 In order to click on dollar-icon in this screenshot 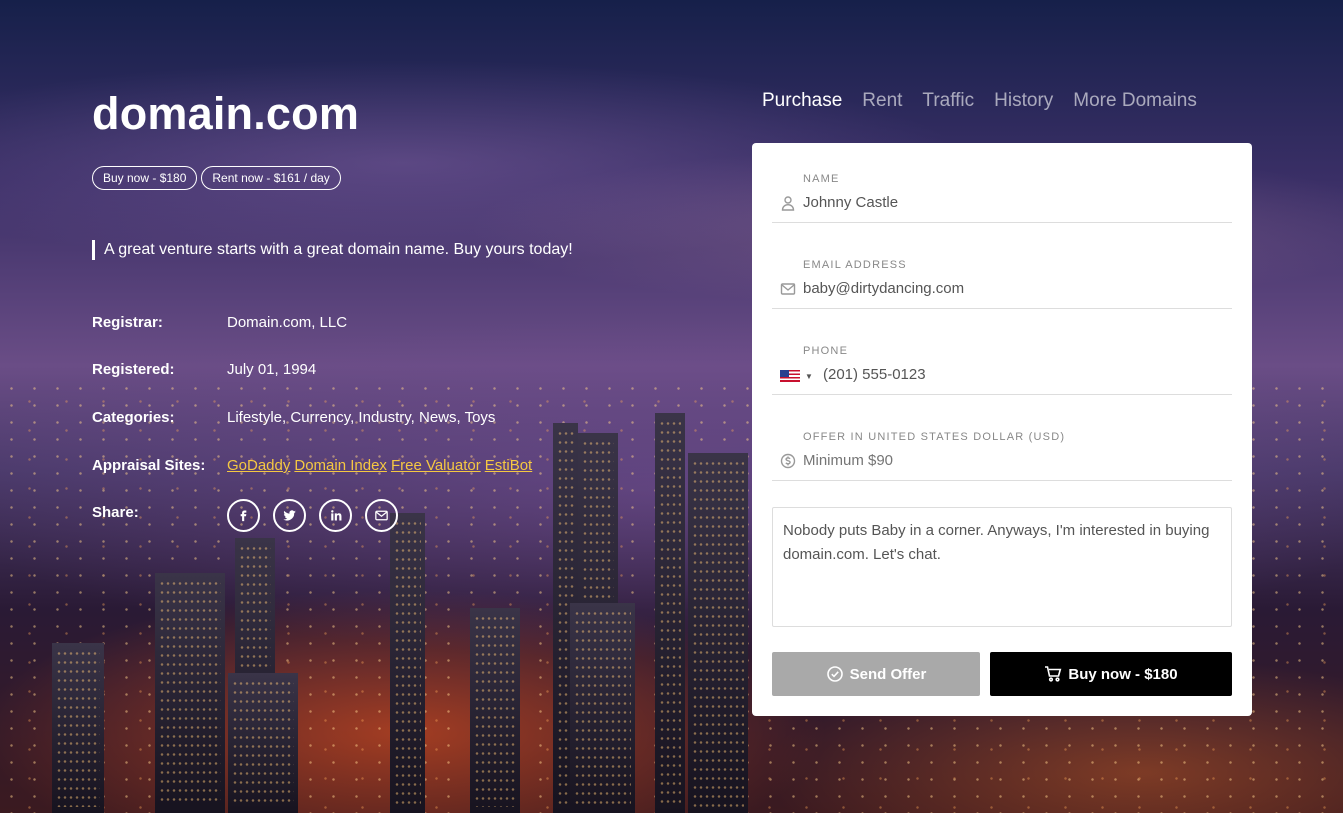, I will do `click(788, 461)`.